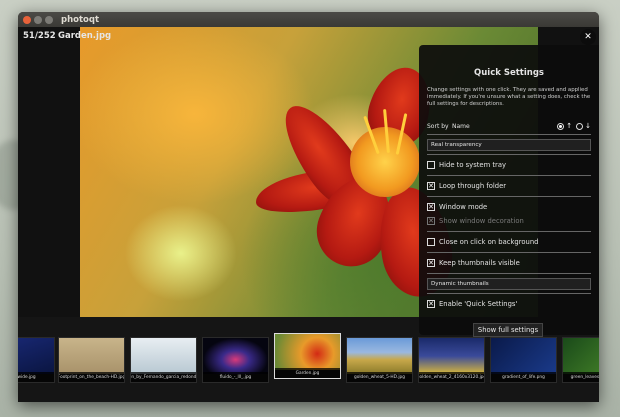 The width and height of the screenshot is (620, 417). I want to click on arrow-up-icon: ↑, so click(569, 126).